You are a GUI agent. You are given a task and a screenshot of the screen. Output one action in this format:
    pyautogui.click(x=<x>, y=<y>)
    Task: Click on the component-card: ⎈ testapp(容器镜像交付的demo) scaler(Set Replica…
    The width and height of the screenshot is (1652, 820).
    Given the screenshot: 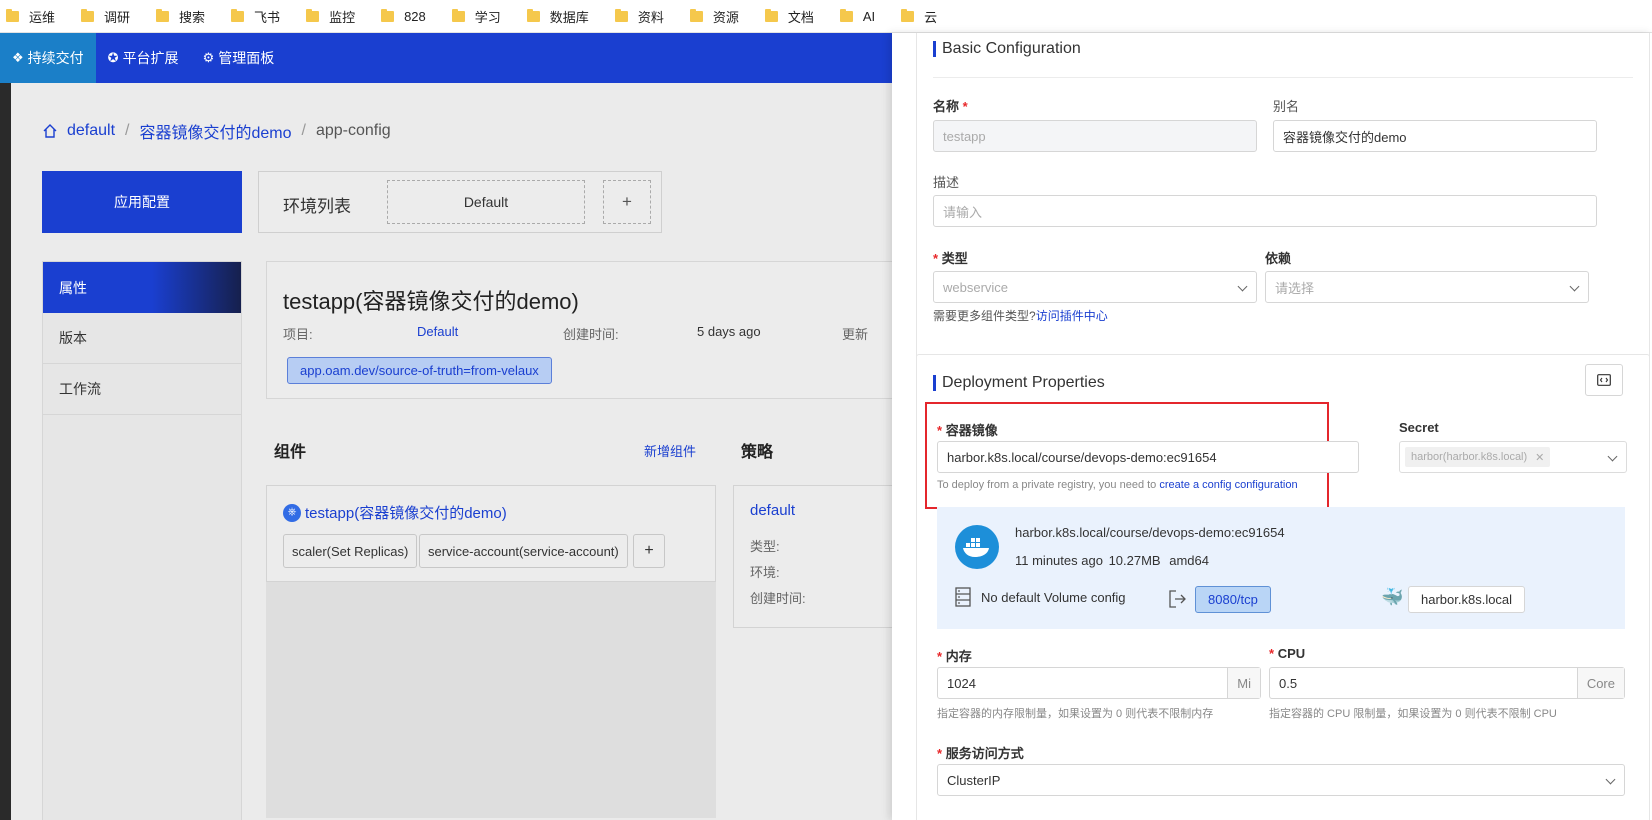 What is the action you would take?
    pyautogui.click(x=491, y=533)
    